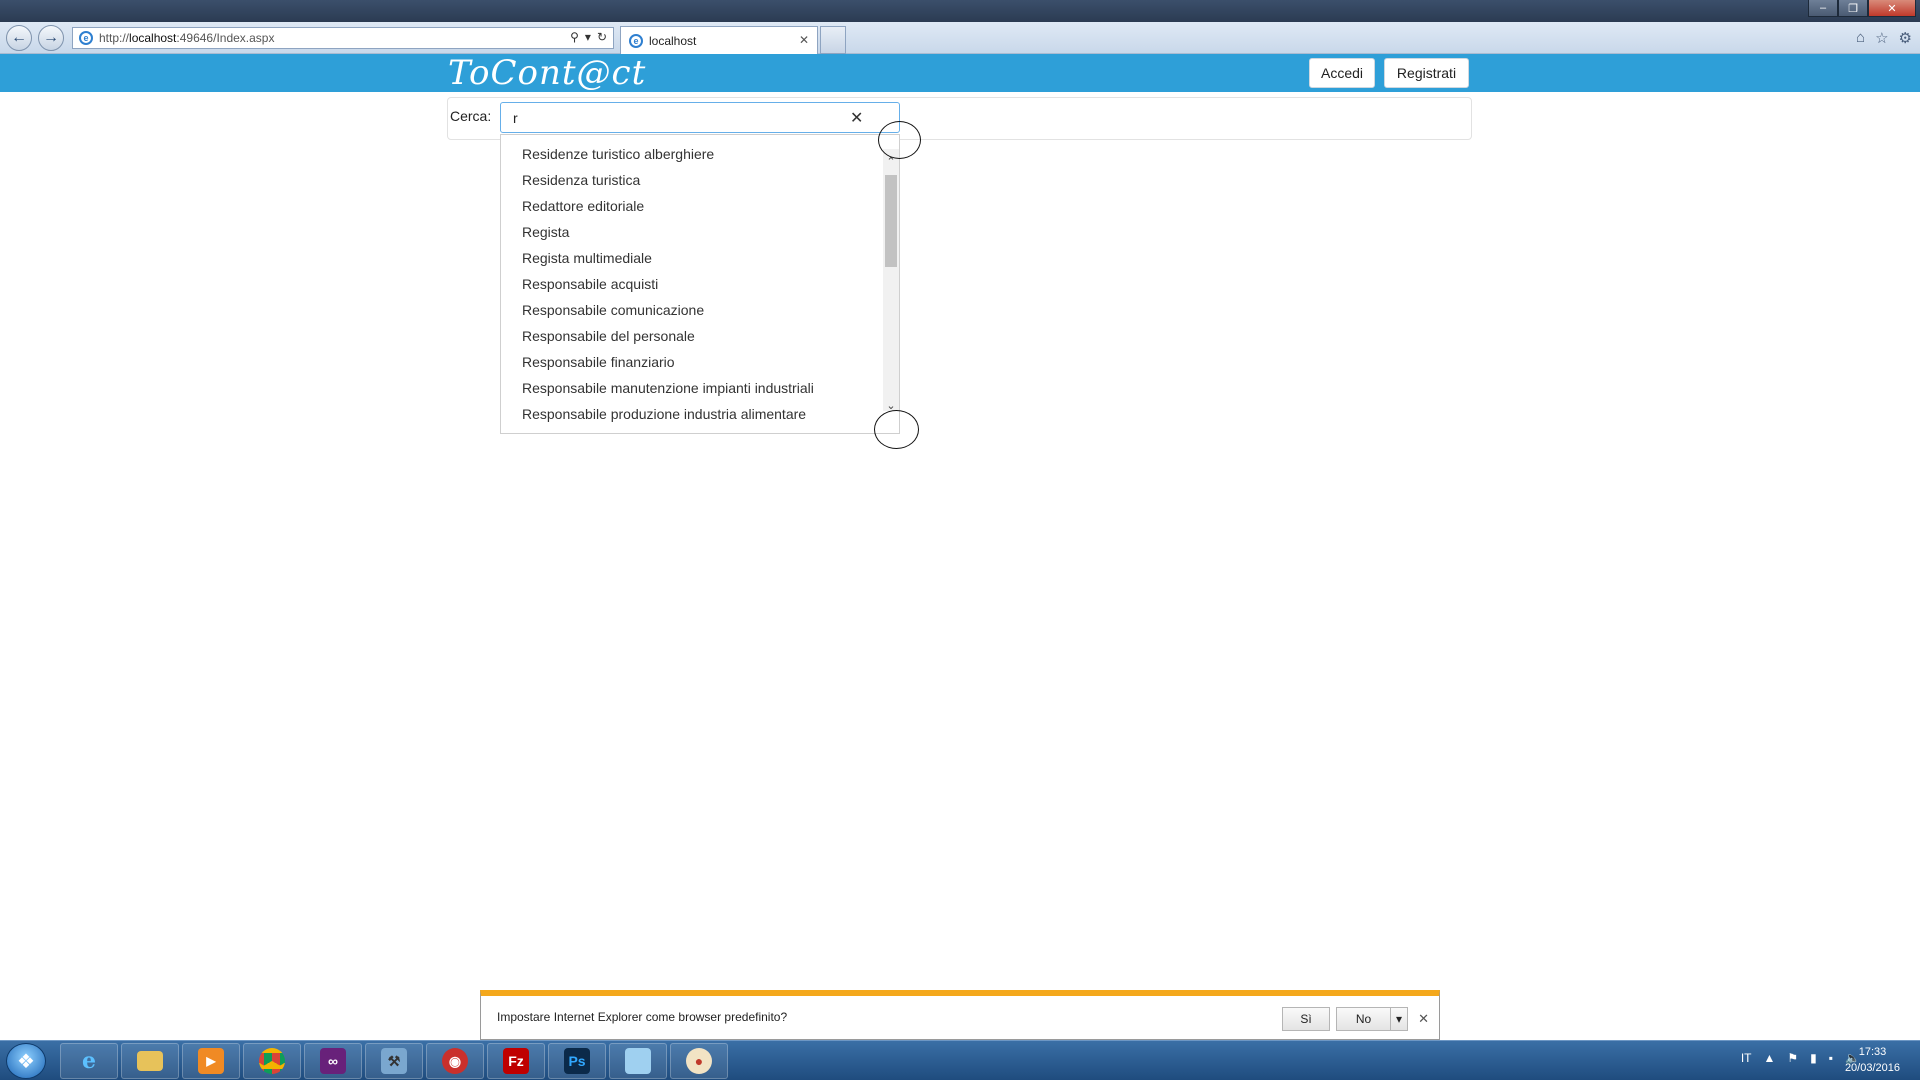 This screenshot has height=1080, width=1920. Describe the element at coordinates (700, 336) in the screenshot. I see `suggestion-item: Responsabile del personale` at that location.